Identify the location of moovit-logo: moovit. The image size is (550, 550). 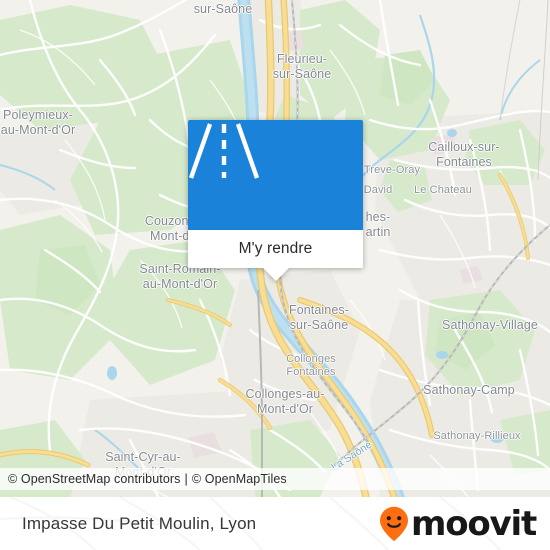
(458, 523).